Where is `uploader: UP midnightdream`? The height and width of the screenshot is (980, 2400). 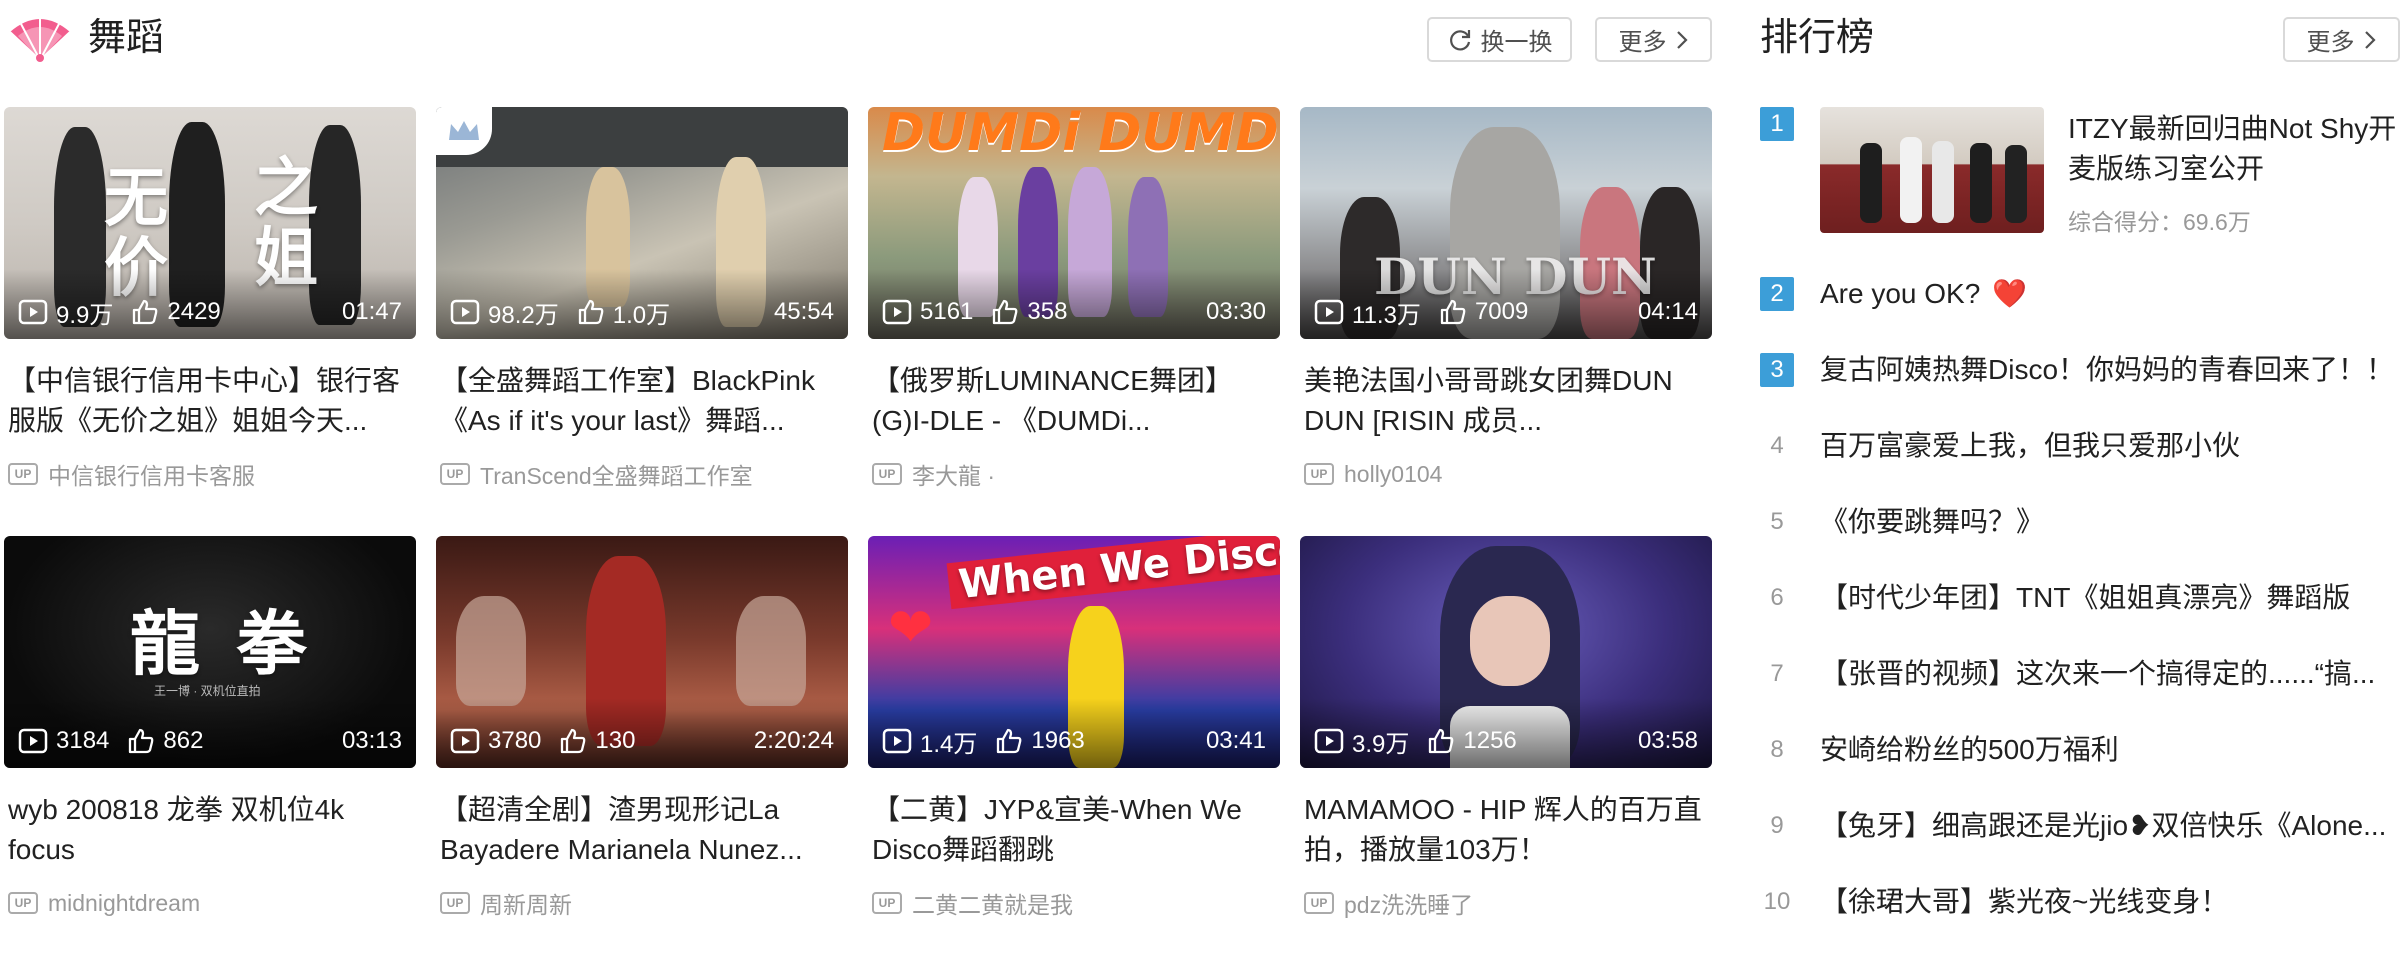 uploader: UP midnightdream is located at coordinates (104, 903).